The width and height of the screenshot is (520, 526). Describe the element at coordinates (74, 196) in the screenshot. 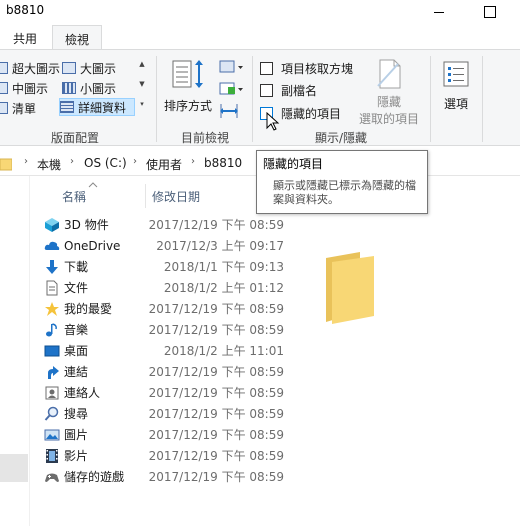

I see `column-header-name: 名稱` at that location.